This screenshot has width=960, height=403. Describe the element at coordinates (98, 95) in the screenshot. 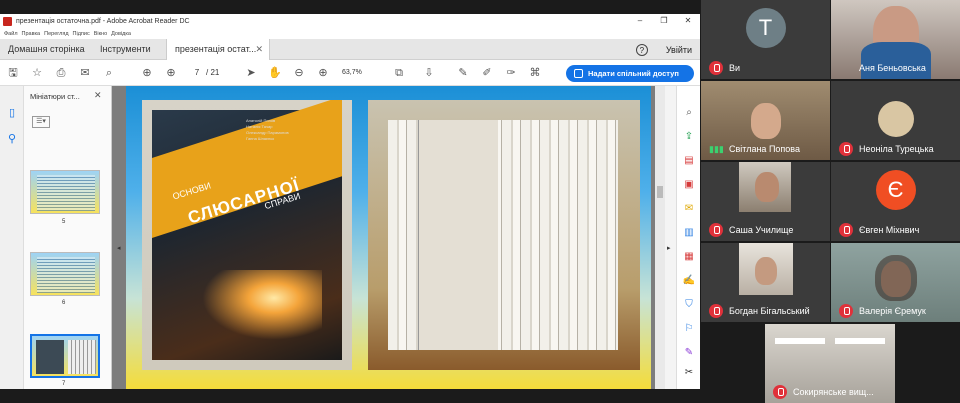

I see `close-panel-icon: ✕` at that location.